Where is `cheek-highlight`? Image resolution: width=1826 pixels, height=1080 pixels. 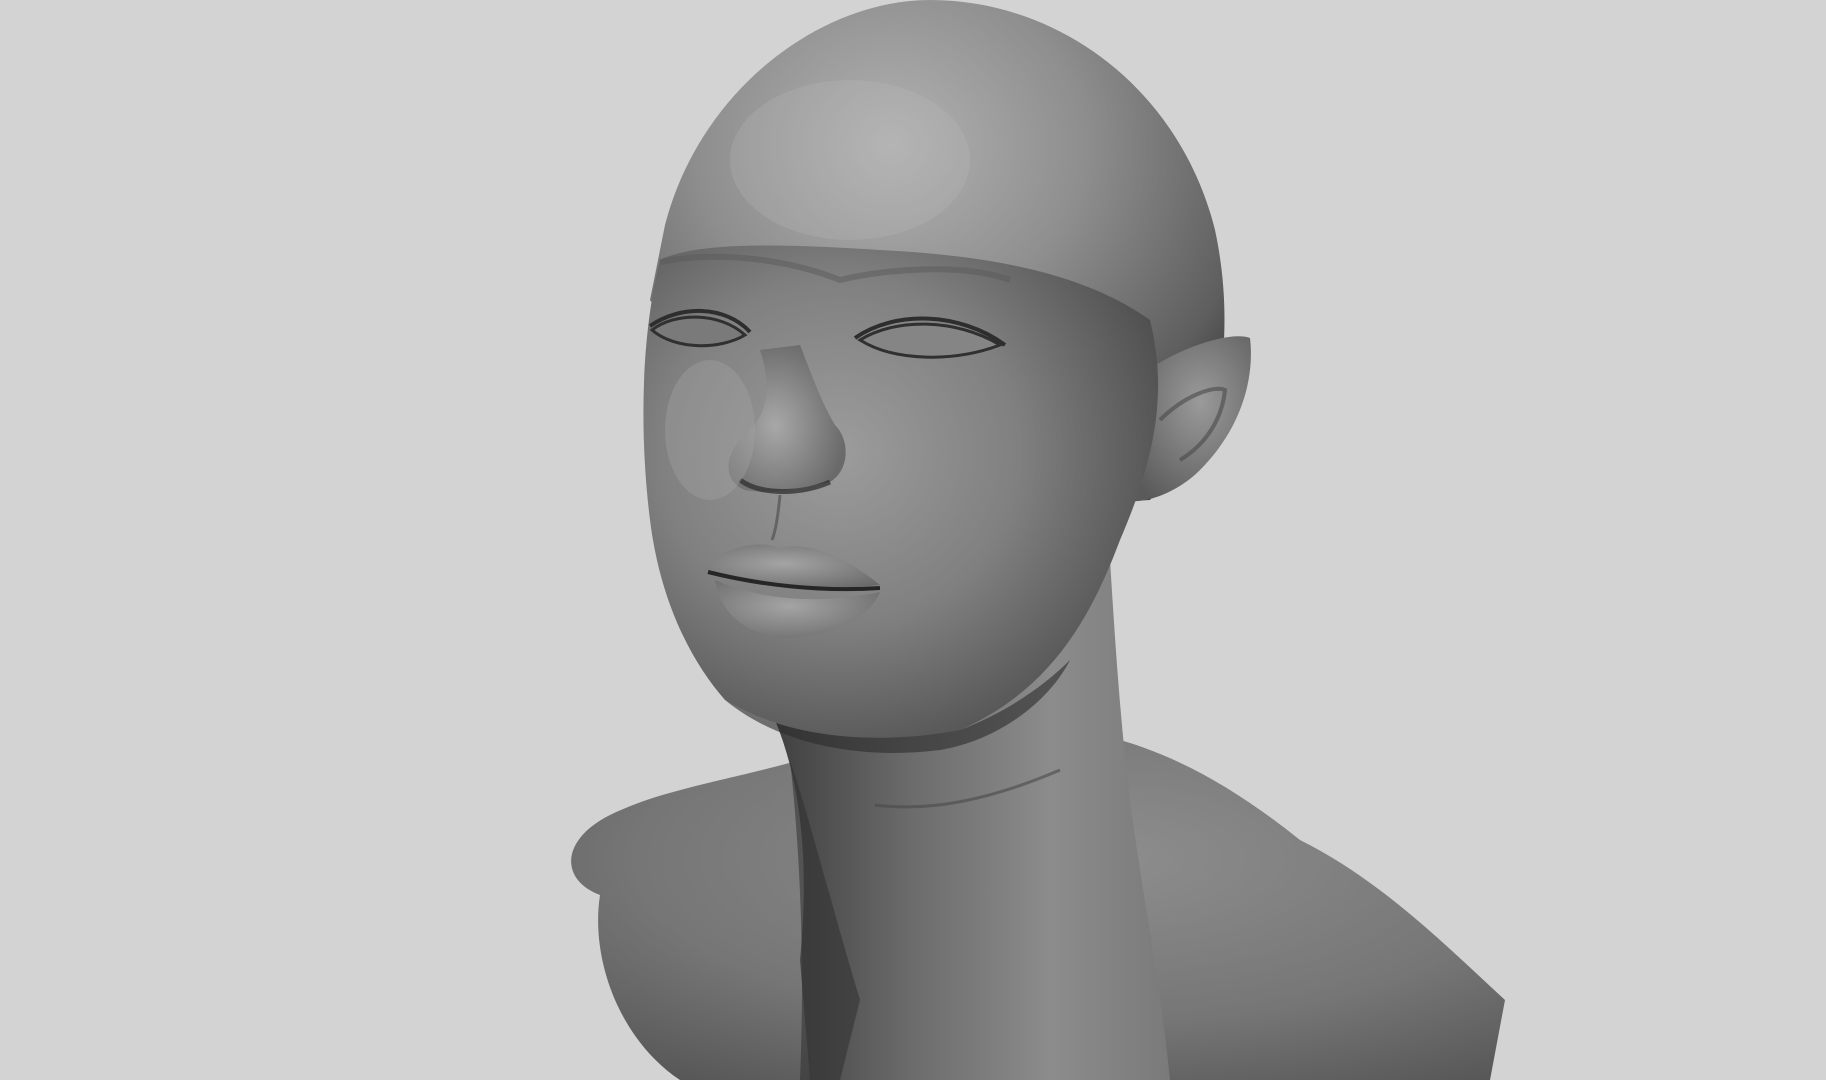 cheek-highlight is located at coordinates (710, 430).